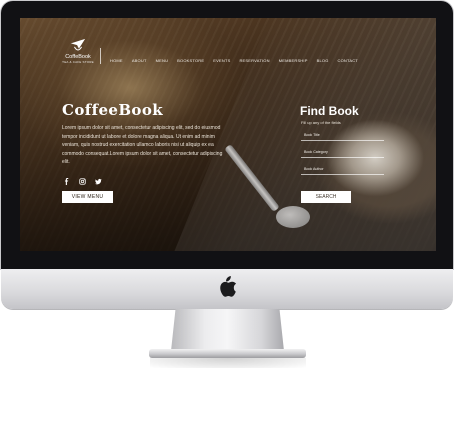 Image resolution: width=455 pixels, height=428 pixels. I want to click on stand-base, so click(227, 353).